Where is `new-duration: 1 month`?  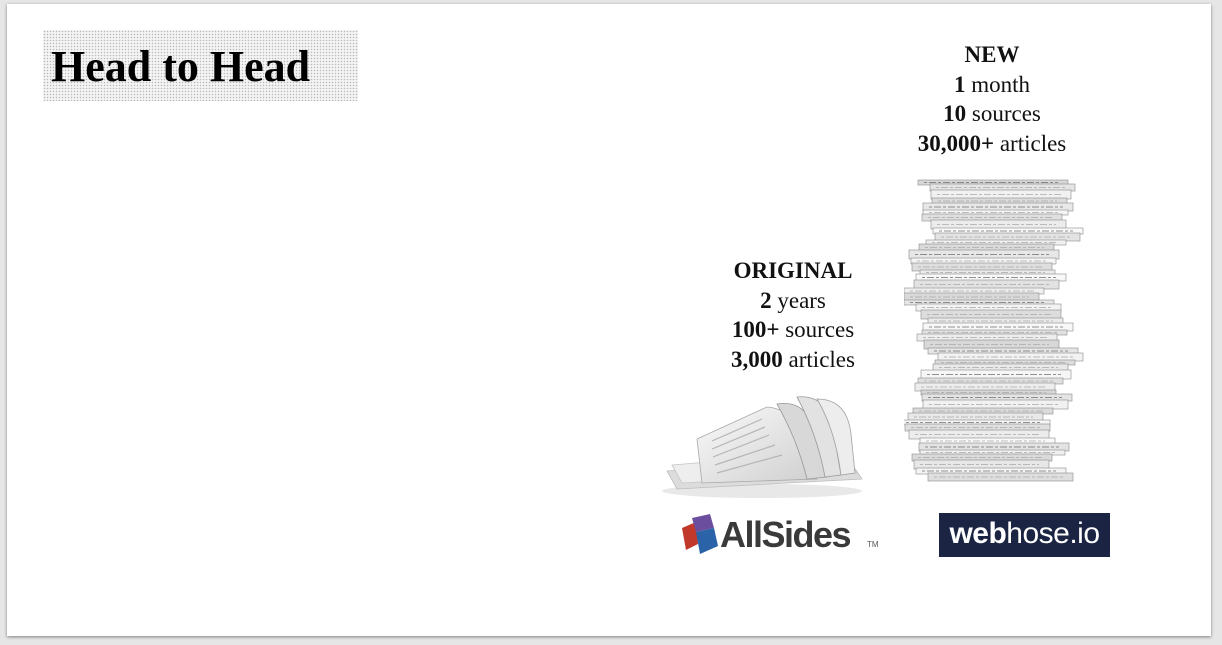
new-duration: 1 month is located at coordinates (992, 85).